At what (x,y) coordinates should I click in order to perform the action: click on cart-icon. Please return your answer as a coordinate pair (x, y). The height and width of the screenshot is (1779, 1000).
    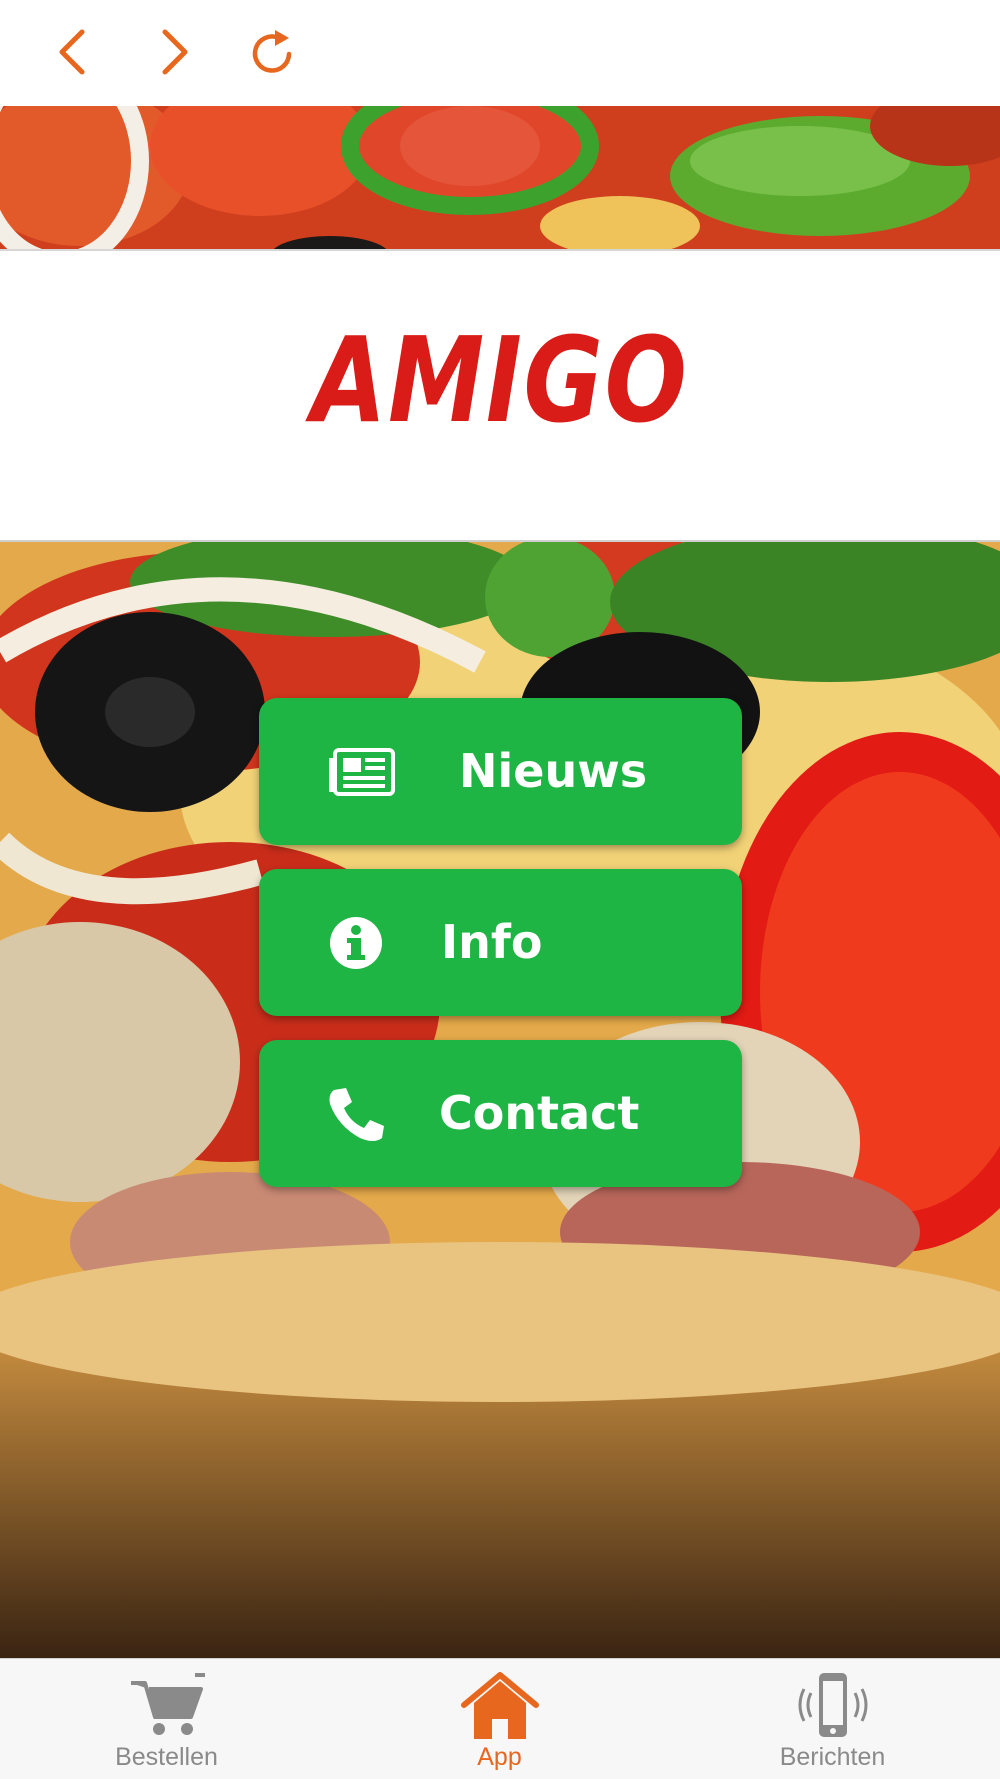
    Looking at the image, I should click on (166, 1706).